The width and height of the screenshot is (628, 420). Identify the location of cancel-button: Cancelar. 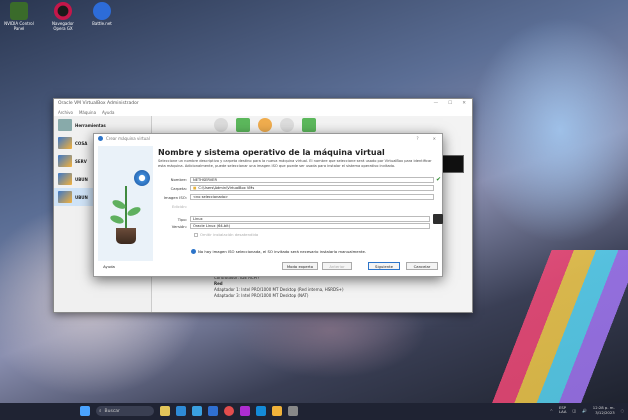
(422, 266).